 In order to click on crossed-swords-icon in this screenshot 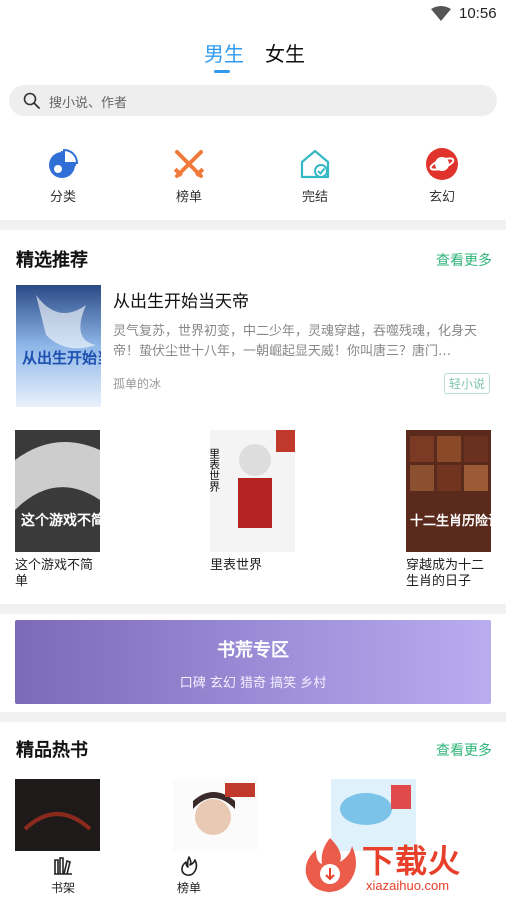, I will do `click(189, 164)`.